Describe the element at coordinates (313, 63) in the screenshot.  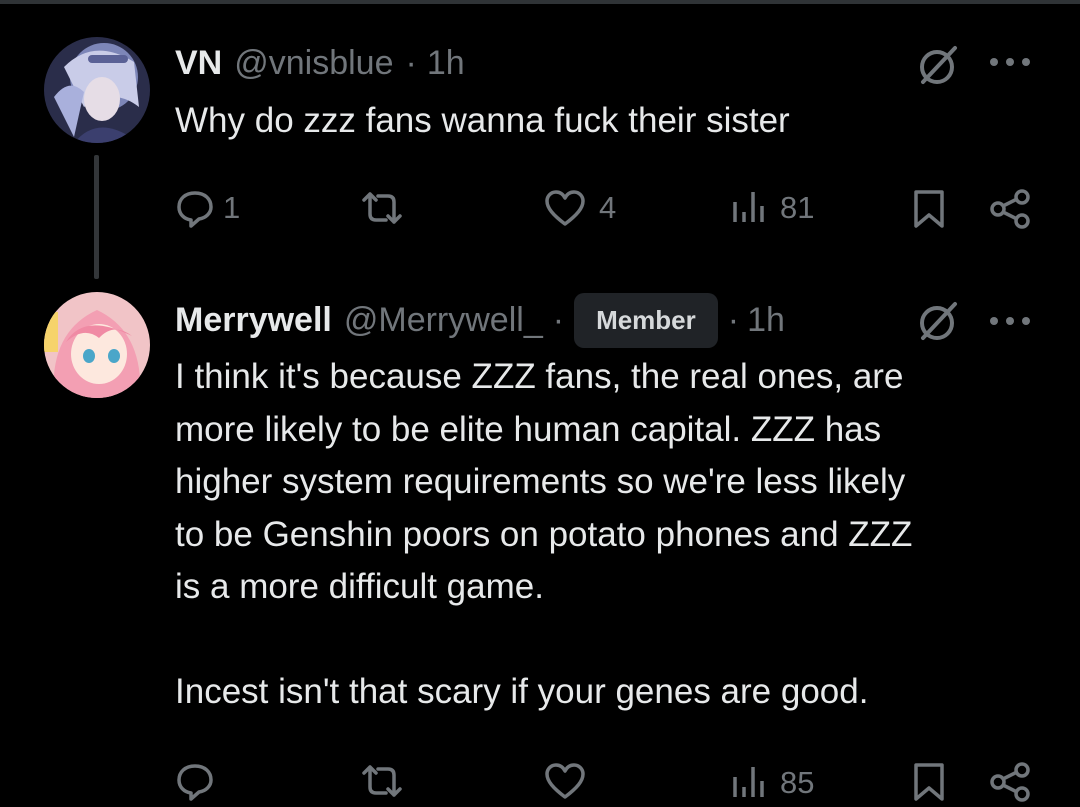
I see `handle: @vnisblue` at that location.